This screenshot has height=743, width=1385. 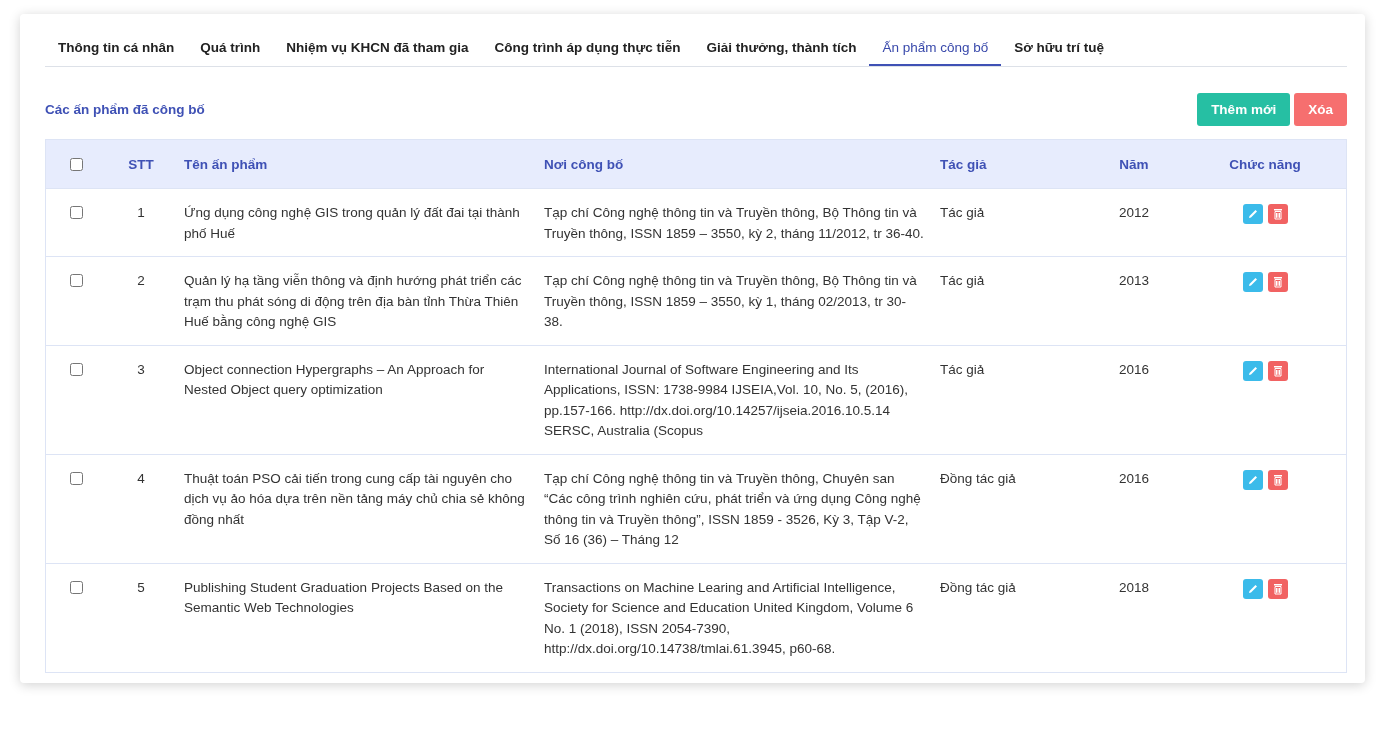 What do you see at coordinates (125, 109) in the screenshot?
I see `section-title: Các ấn phẩm đã công bố` at bounding box center [125, 109].